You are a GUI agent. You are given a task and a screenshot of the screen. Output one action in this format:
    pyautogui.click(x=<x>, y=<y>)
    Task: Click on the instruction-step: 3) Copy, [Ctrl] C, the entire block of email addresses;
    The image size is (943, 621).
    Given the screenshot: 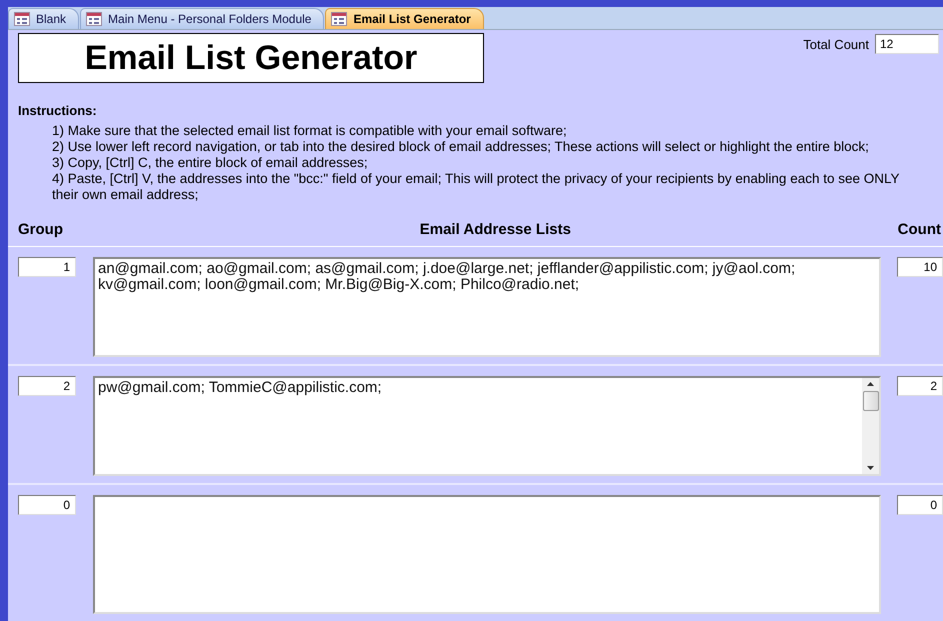 What is the action you would take?
    pyautogui.click(x=465, y=163)
    